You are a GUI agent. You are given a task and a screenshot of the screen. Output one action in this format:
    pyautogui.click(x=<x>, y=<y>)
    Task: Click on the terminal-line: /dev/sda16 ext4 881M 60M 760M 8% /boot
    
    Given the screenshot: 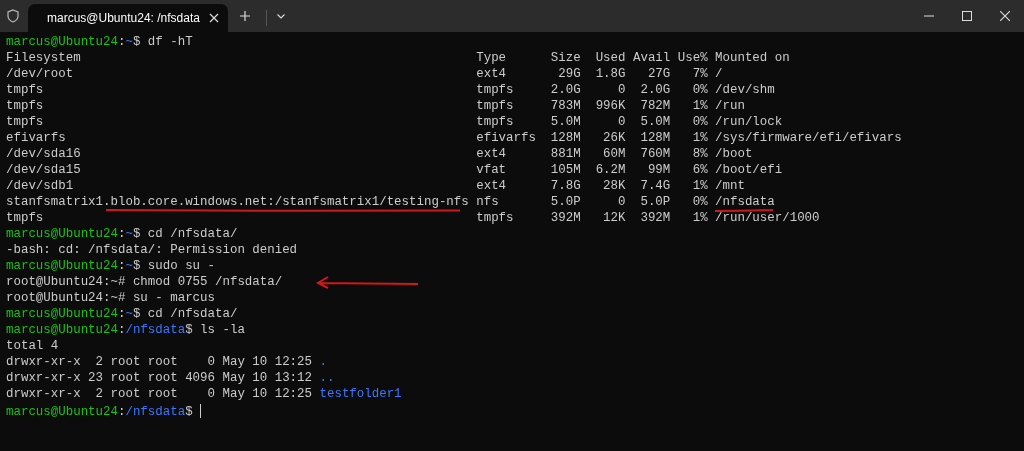 What is the action you would take?
    pyautogui.click(x=379, y=154)
    